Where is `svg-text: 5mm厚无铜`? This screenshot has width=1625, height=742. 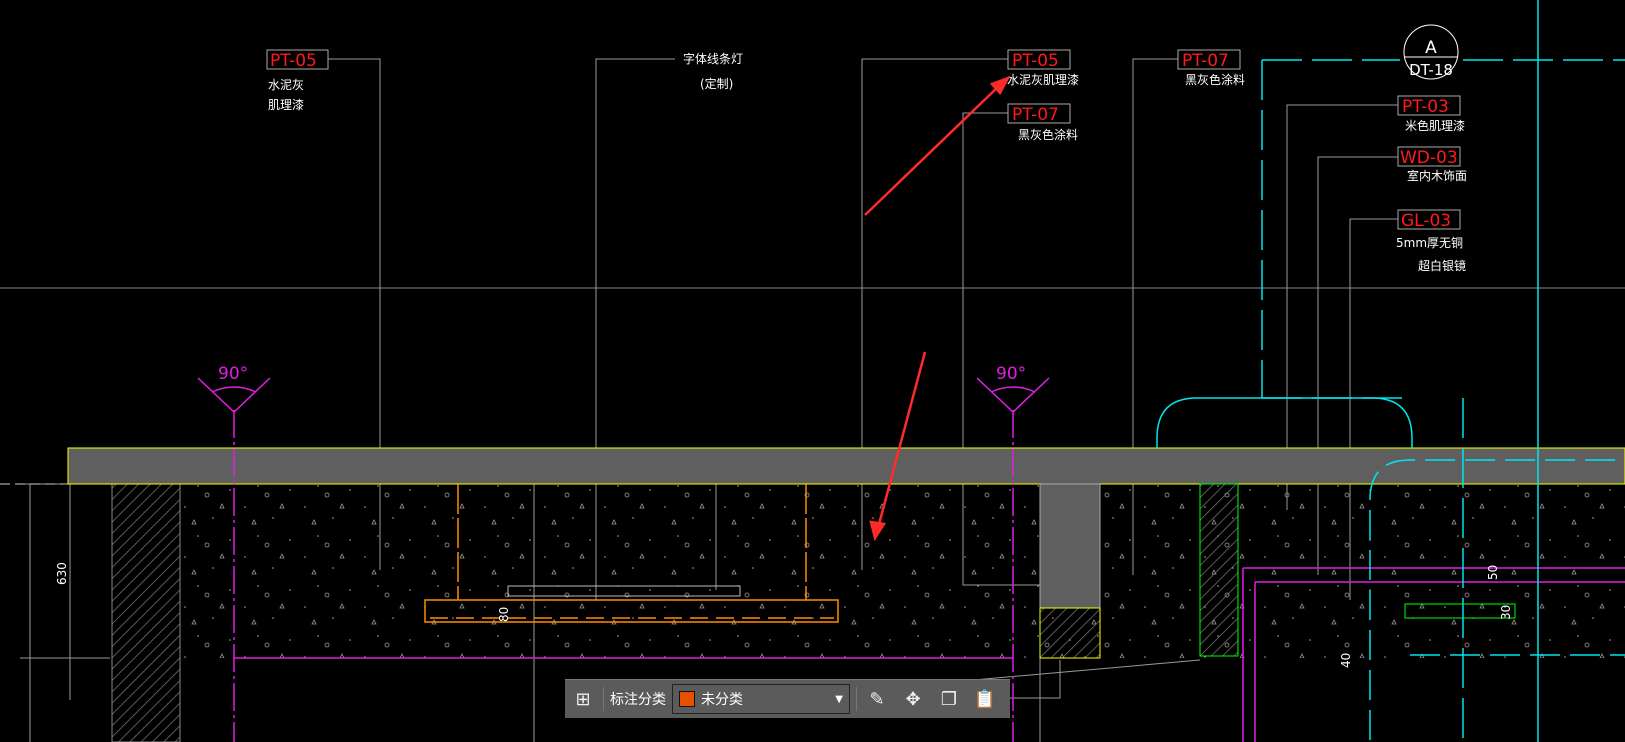 svg-text: 5mm厚无铜 is located at coordinates (1429, 242).